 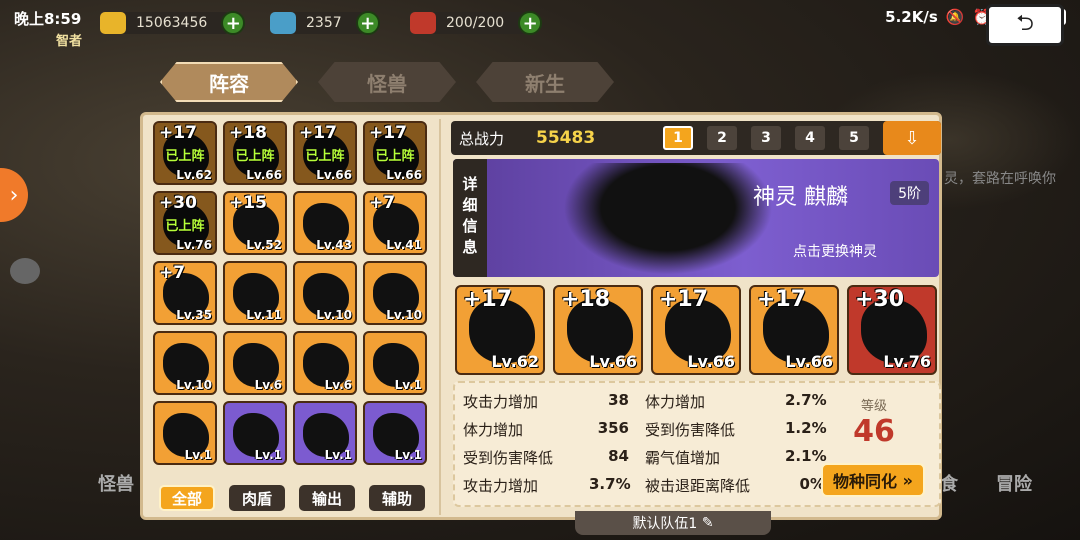 What do you see at coordinates (673, 523) in the screenshot?
I see `team-name-tab: 默认队伍1 ✎` at bounding box center [673, 523].